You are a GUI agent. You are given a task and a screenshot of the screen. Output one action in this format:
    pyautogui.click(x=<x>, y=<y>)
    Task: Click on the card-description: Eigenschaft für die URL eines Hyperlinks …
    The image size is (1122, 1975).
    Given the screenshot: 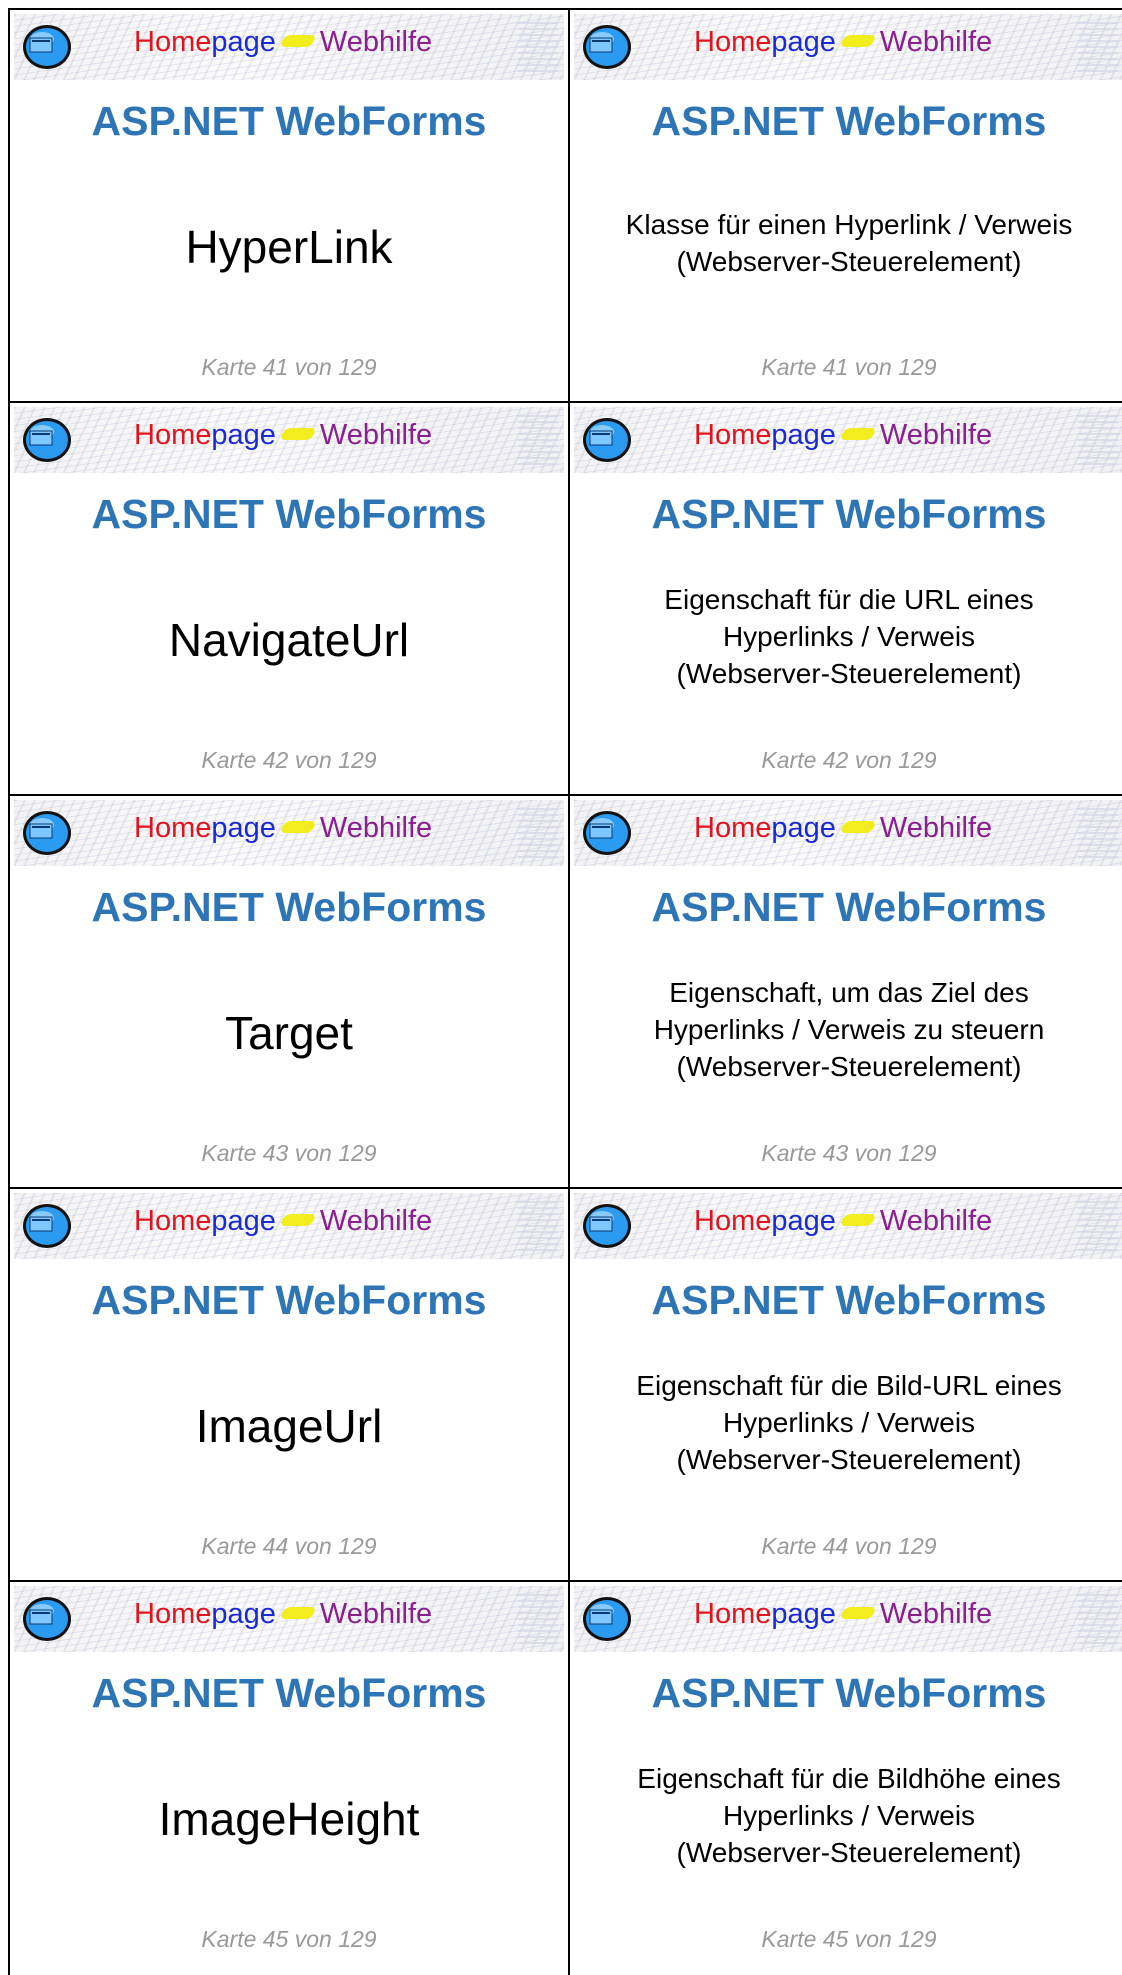 What is the action you would take?
    pyautogui.click(x=849, y=636)
    